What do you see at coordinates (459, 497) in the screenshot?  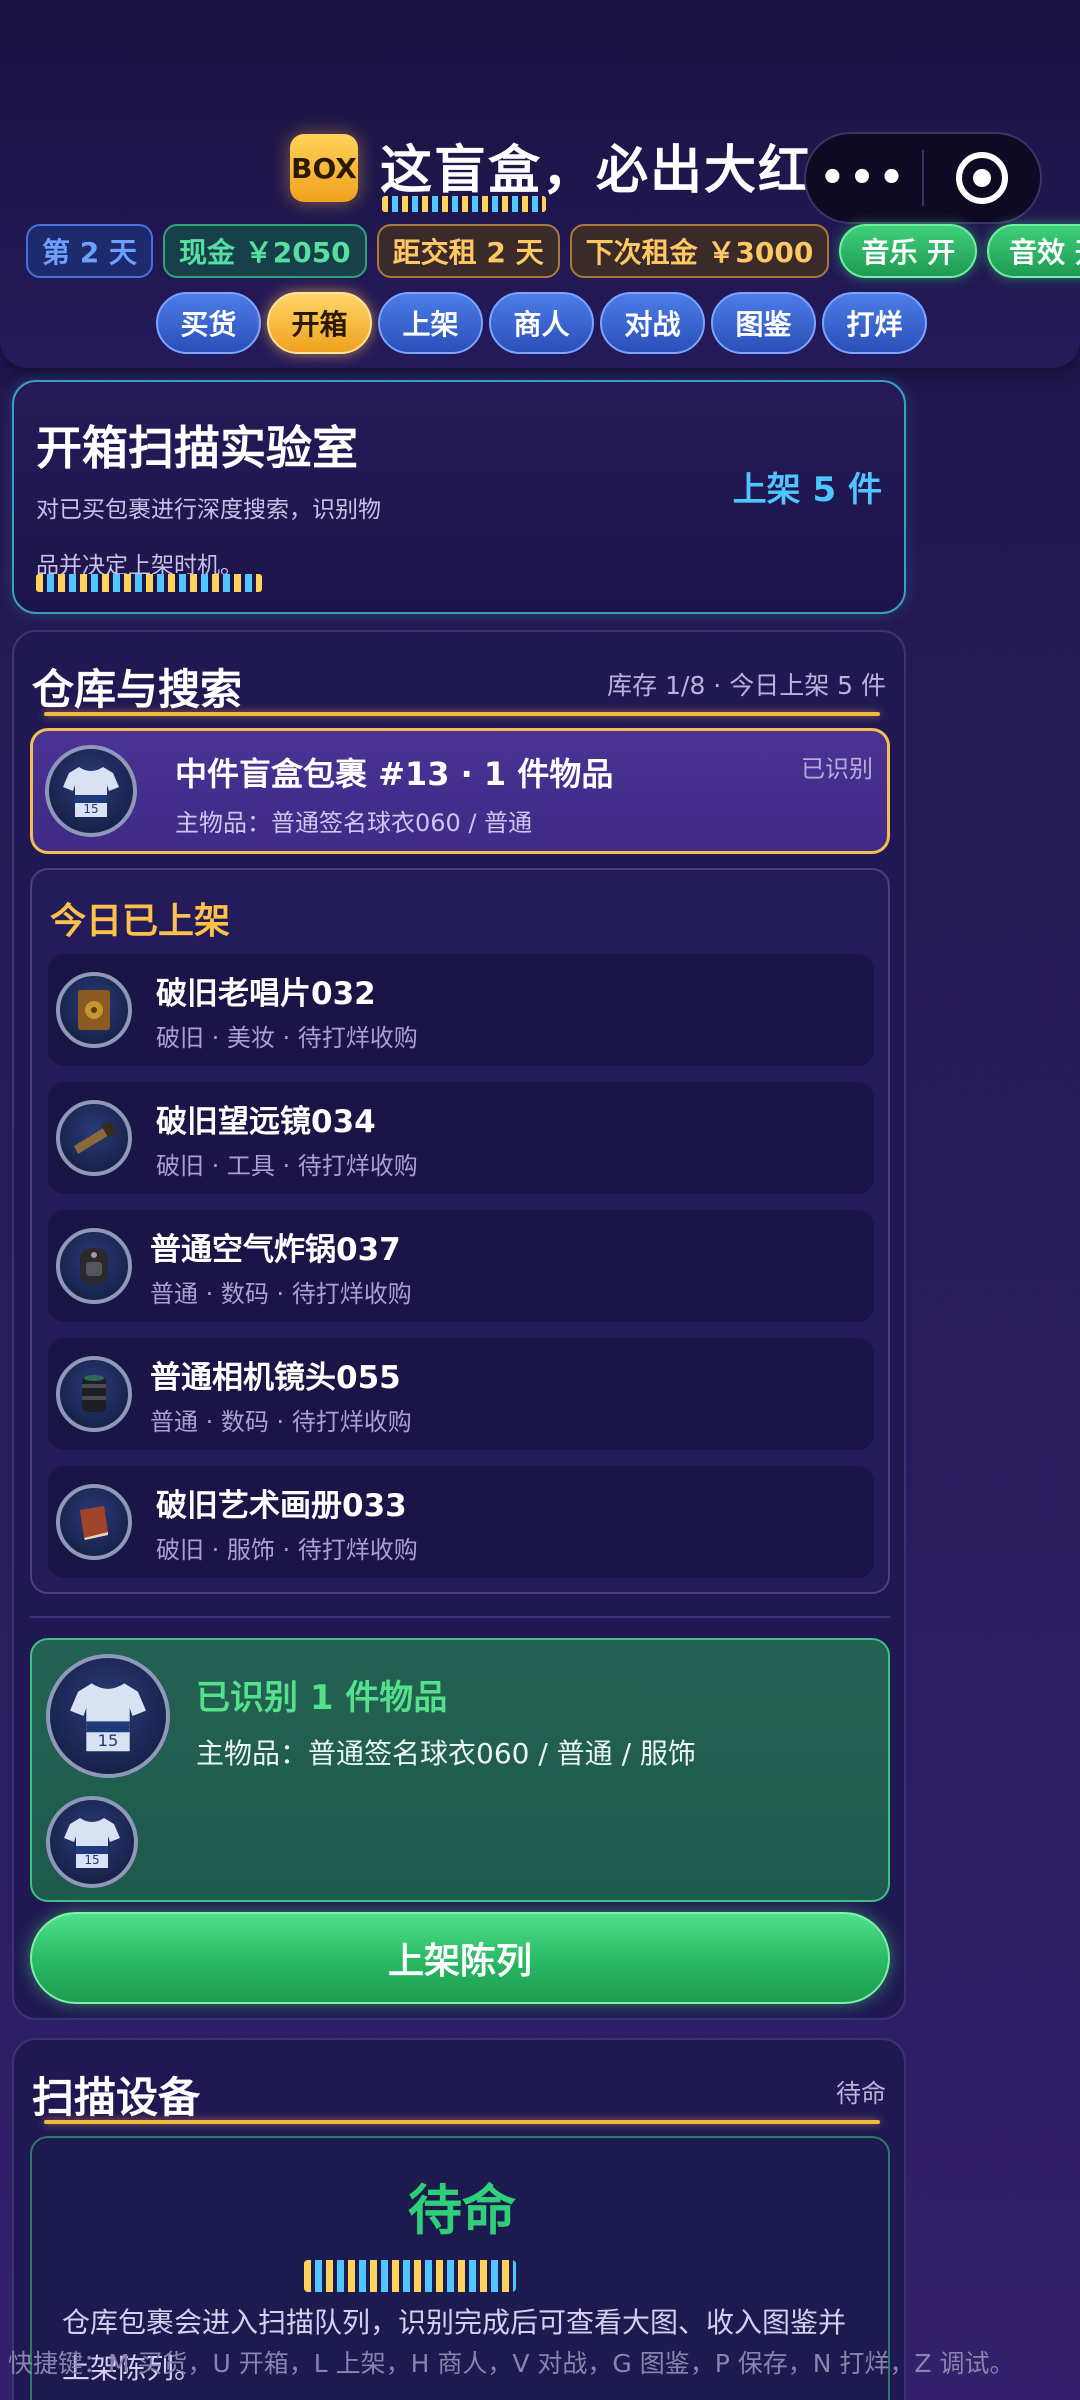 I see `lab-card: 开箱扫描实验室 对已买包裹进行深度搜索，识别物品并决定上架时机。 上架 5 件` at bounding box center [459, 497].